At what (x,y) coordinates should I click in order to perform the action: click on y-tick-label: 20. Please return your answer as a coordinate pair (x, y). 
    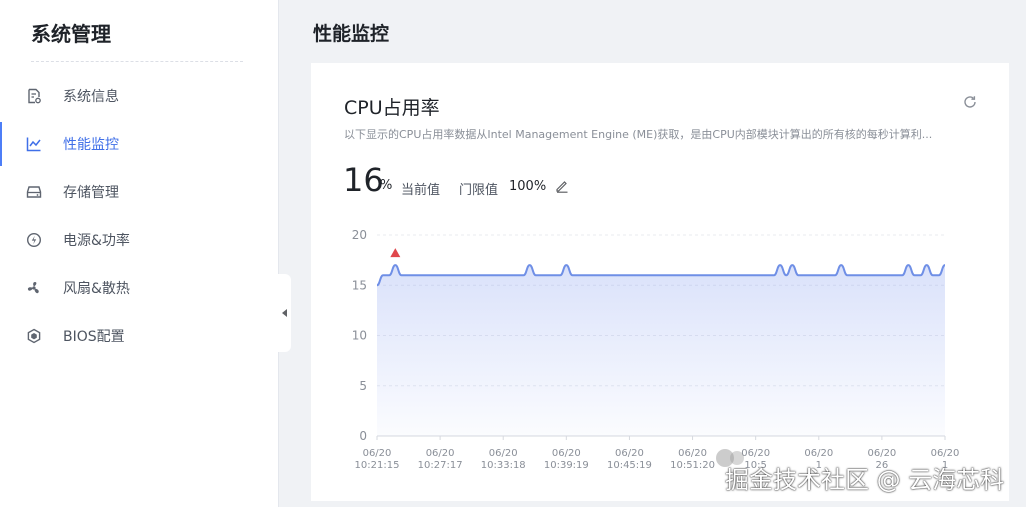
    Looking at the image, I should click on (359, 235).